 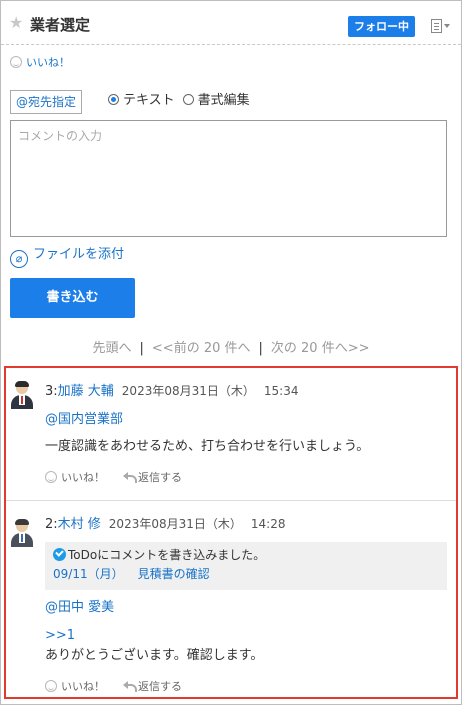 I want to click on pager-prev: <<前の 20 件へ, so click(x=201, y=348).